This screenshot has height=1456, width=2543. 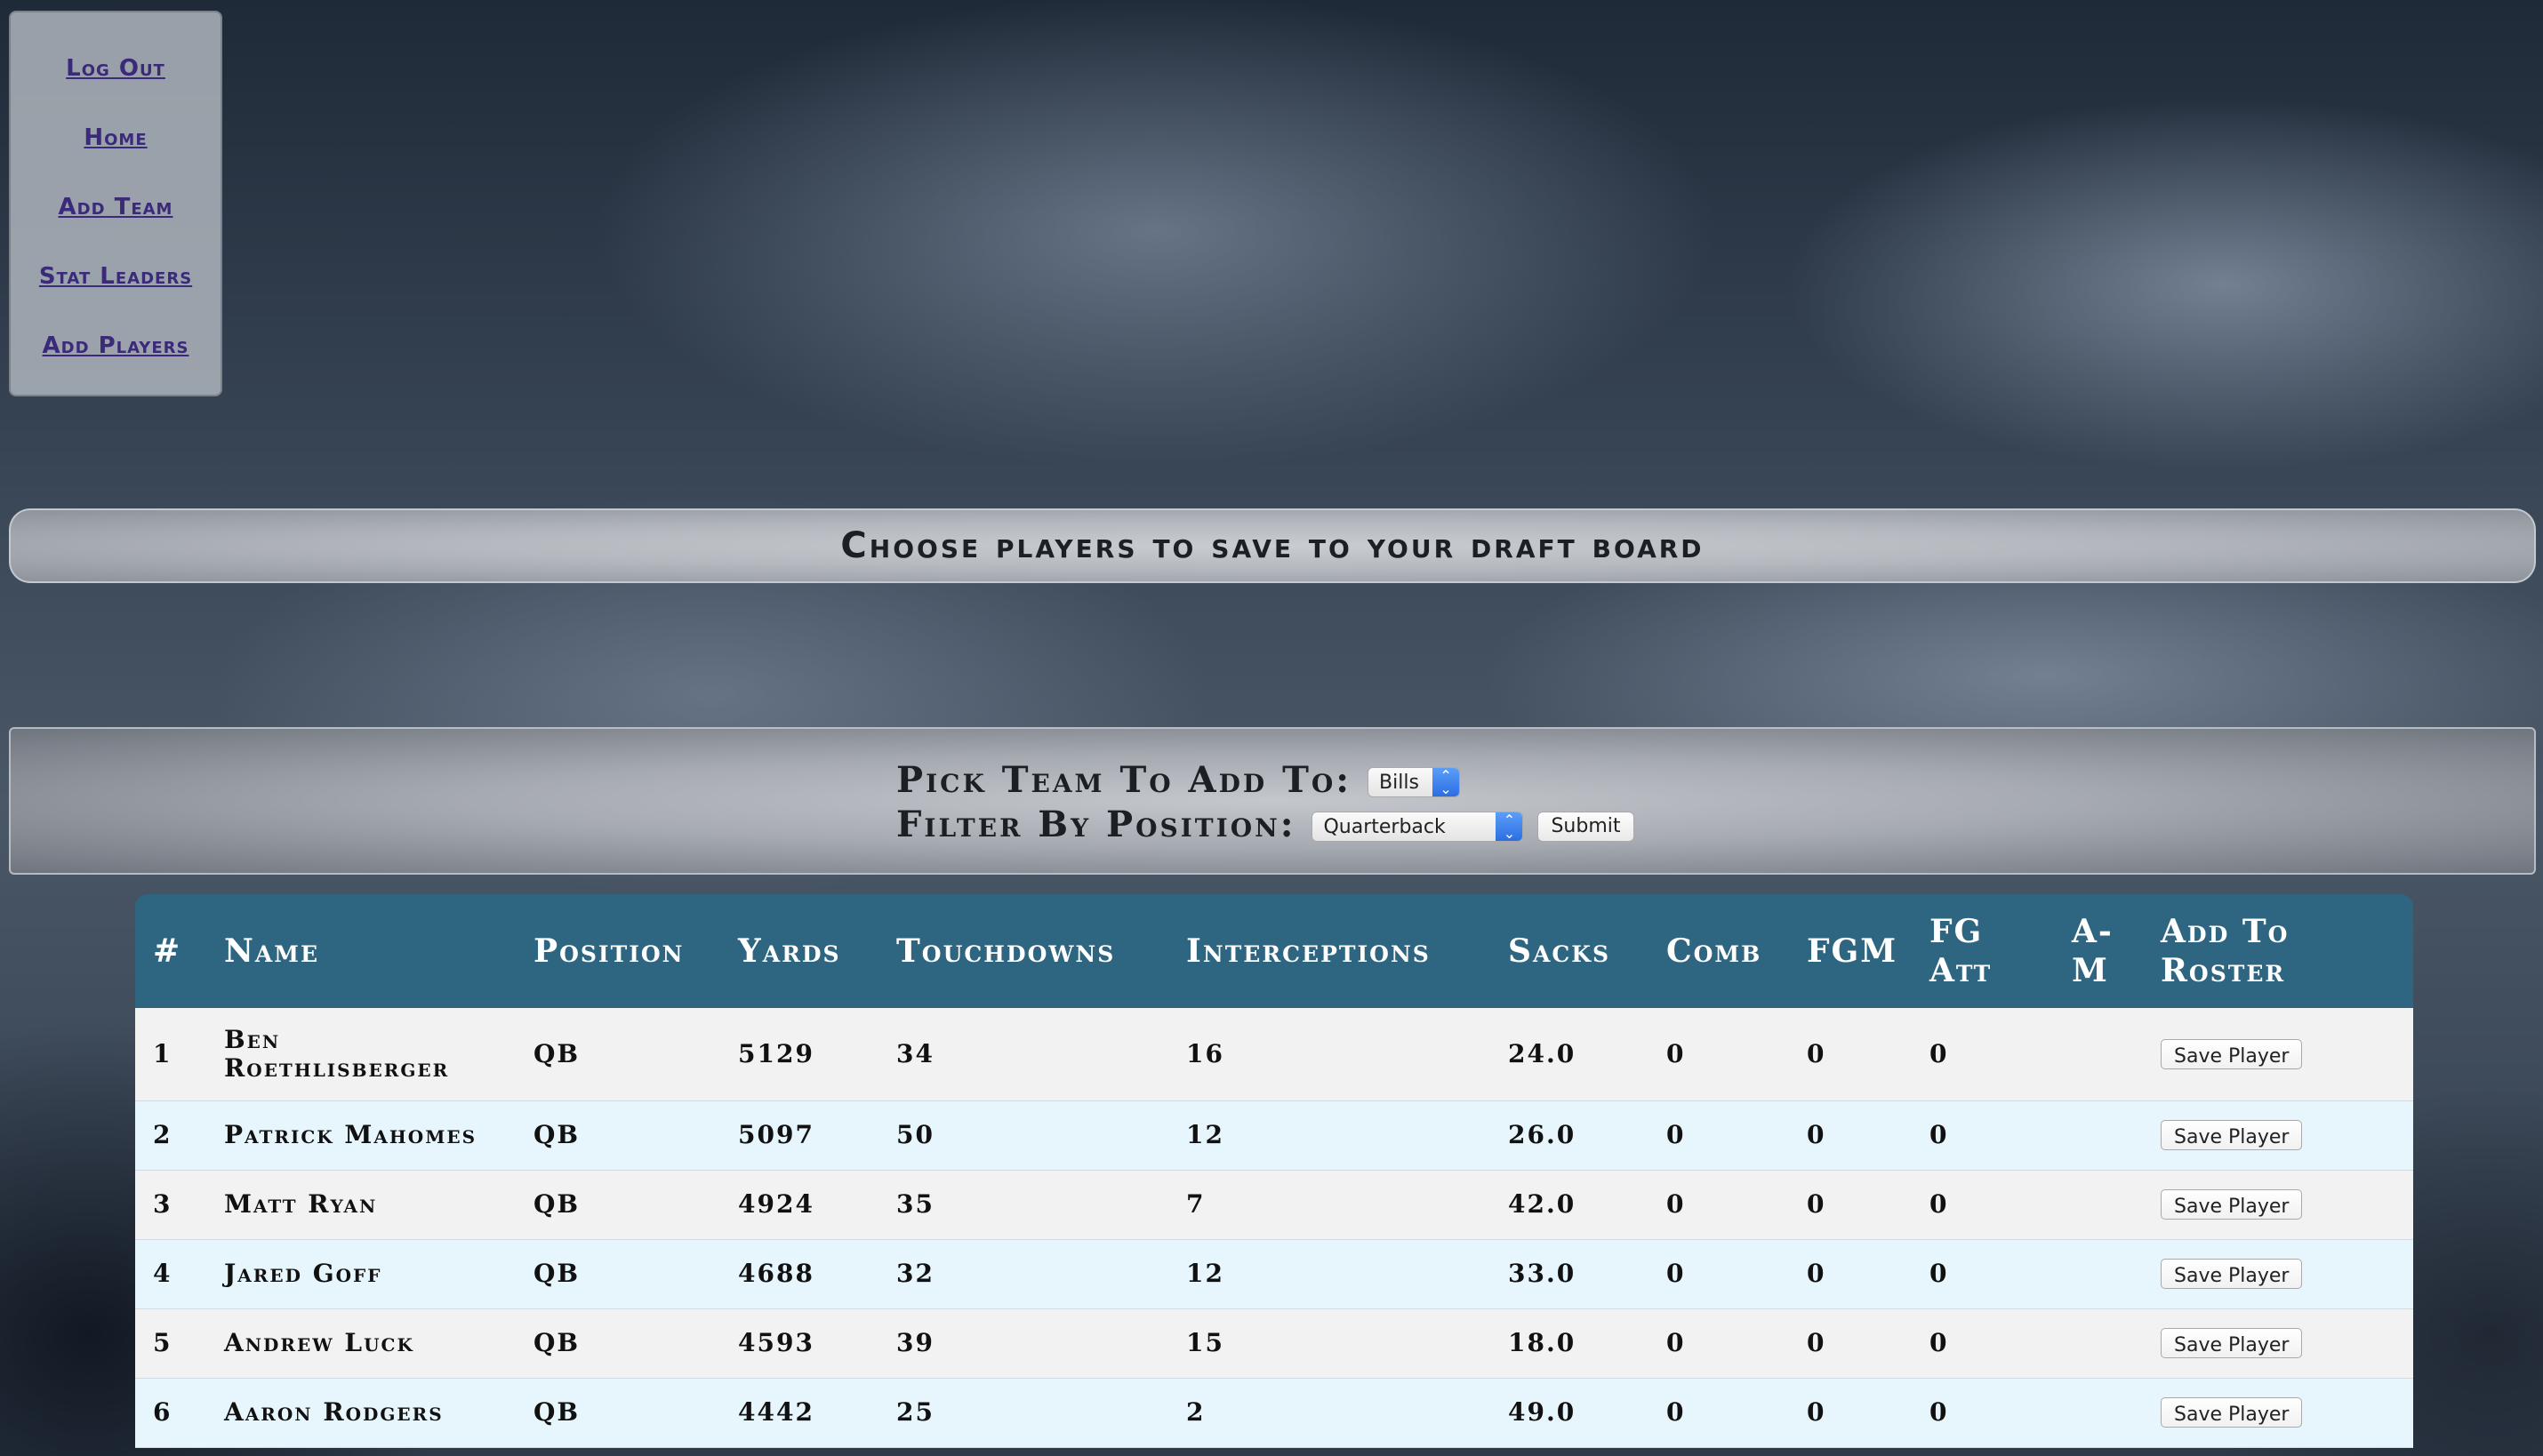 What do you see at coordinates (1542, 1273) in the screenshot?
I see `cell-sacks: 33.0` at bounding box center [1542, 1273].